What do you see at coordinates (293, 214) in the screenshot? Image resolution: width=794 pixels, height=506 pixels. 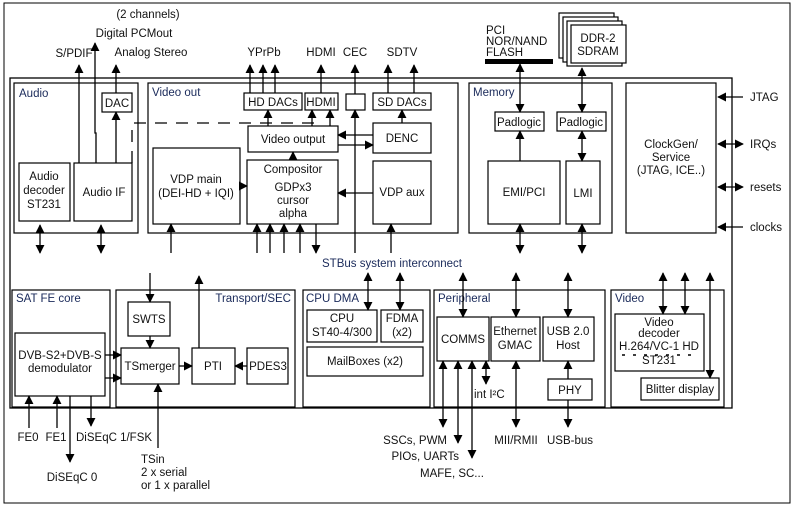 I see `compositor-alpha: alpha` at bounding box center [293, 214].